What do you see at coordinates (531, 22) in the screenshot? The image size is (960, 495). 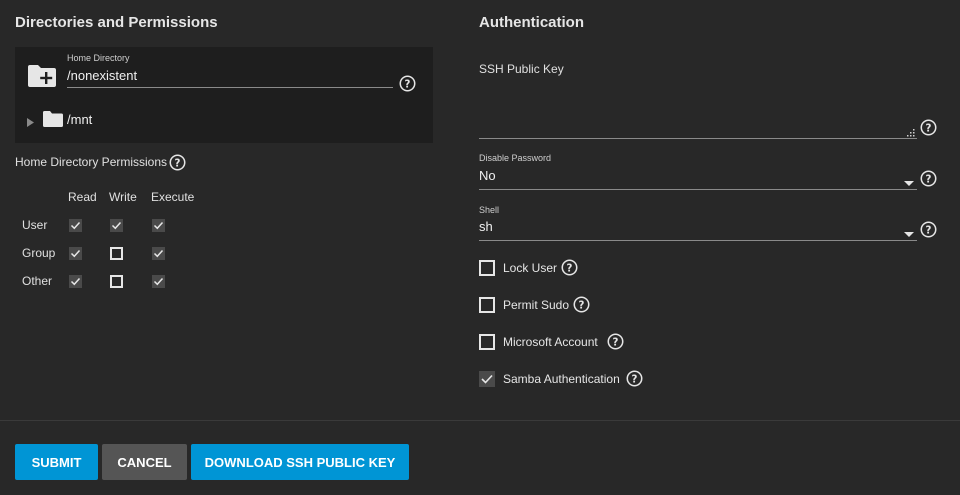 I see `section-title-authentication: Authentication` at bounding box center [531, 22].